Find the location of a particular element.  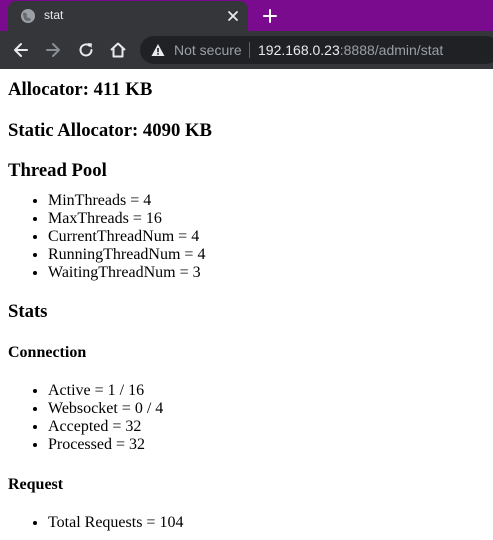

url-host: 192.168.0.23 is located at coordinates (299, 50).